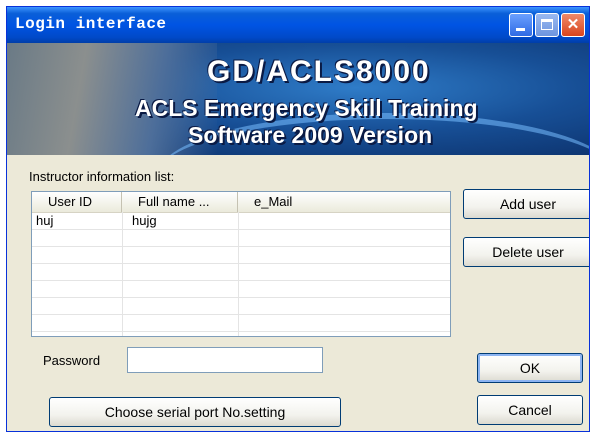 The height and width of the screenshot is (436, 594). What do you see at coordinates (530, 410) in the screenshot?
I see `cancel-button: Cancel` at bounding box center [530, 410].